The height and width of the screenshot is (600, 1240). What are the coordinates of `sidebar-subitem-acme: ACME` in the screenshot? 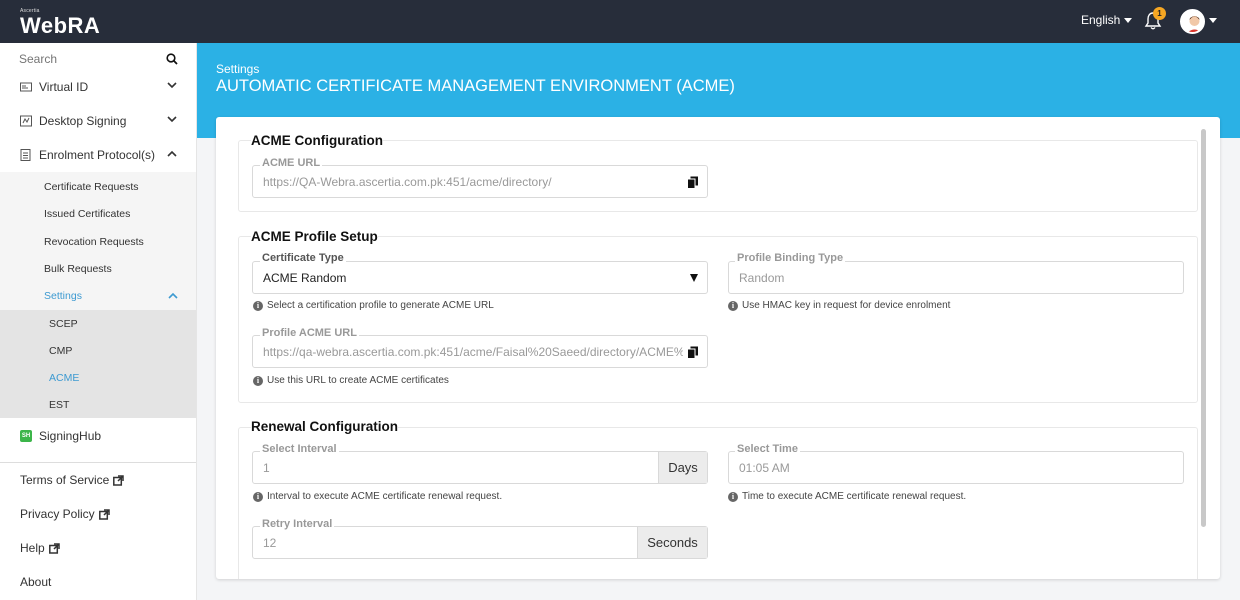 It's located at (98, 377).